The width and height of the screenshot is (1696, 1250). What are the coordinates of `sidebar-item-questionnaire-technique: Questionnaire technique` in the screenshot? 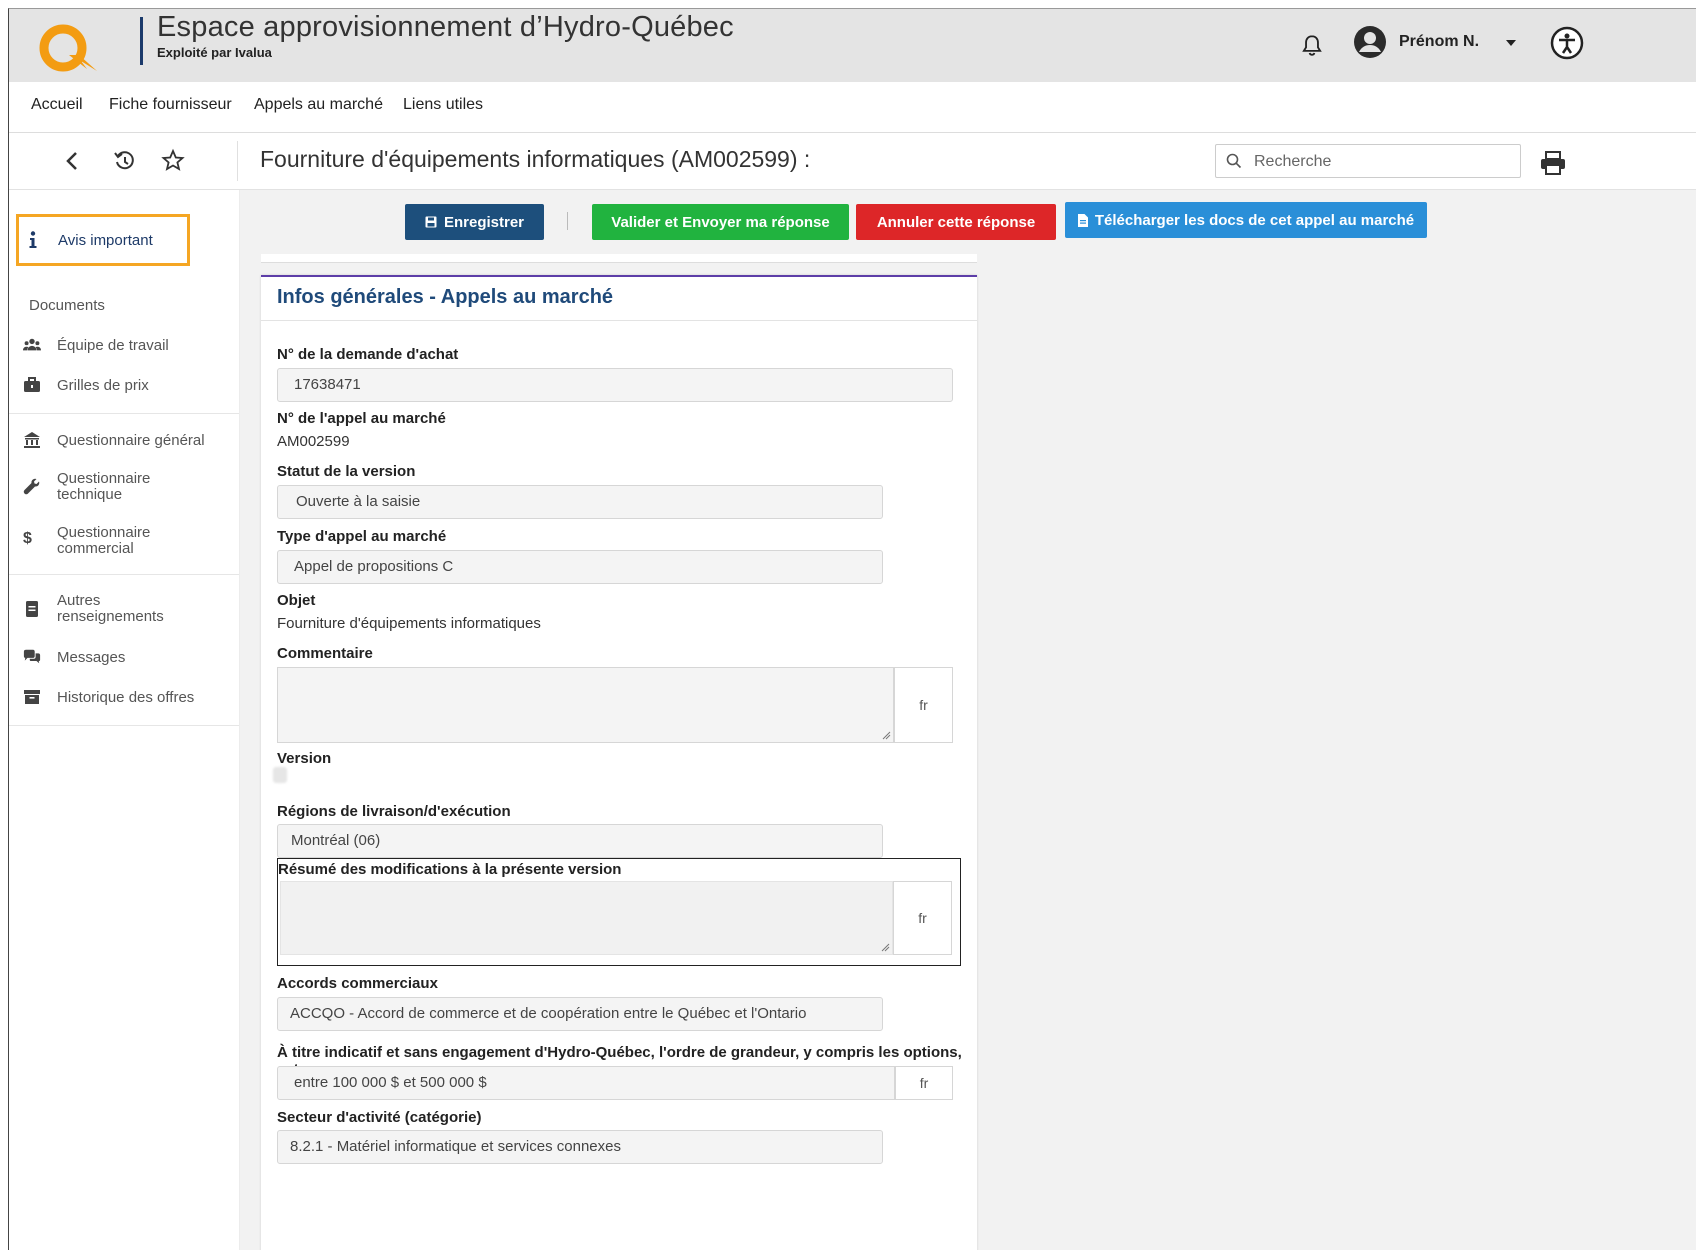 It's located at (124, 487).